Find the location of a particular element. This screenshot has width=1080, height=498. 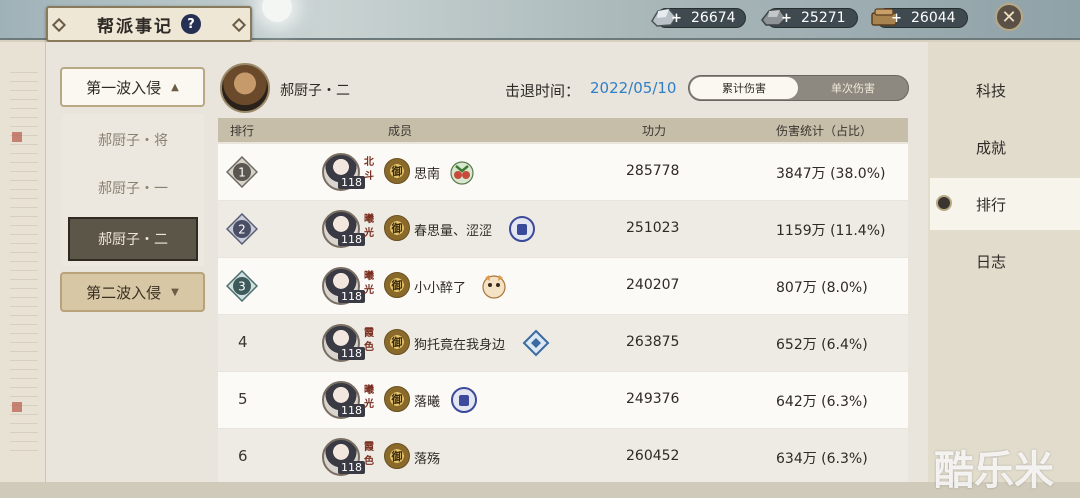

member-name: 落曦 is located at coordinates (427, 402).